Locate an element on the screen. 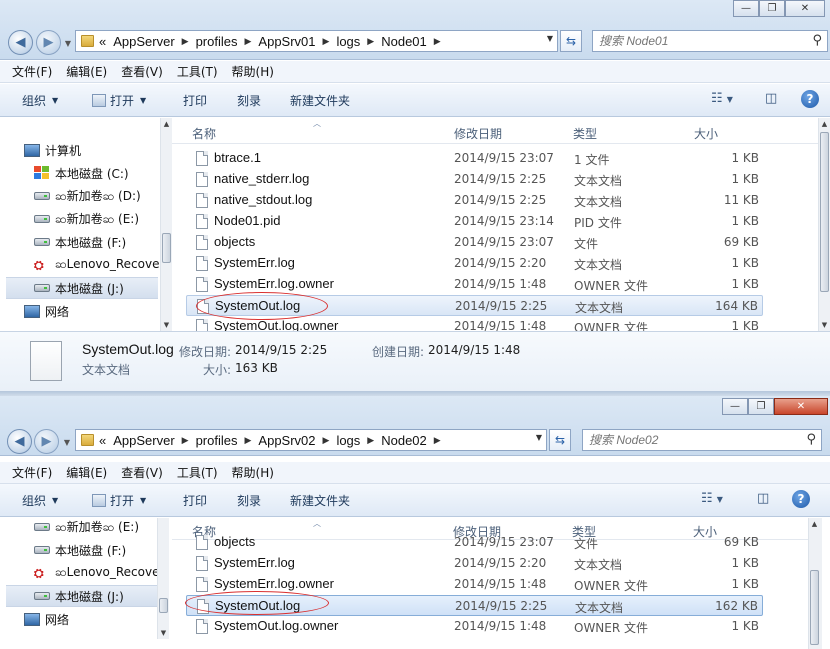 Image resolution: width=830 pixels, height=649 pixels. breadcrumb-item: AppSrv02 is located at coordinates (286, 440).